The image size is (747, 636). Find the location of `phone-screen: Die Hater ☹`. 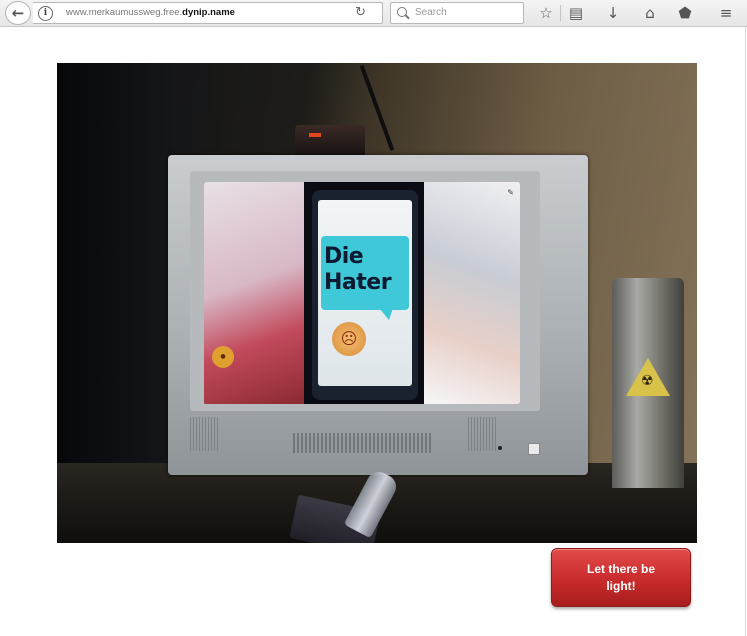

phone-screen: Die Hater ☹ is located at coordinates (365, 293).